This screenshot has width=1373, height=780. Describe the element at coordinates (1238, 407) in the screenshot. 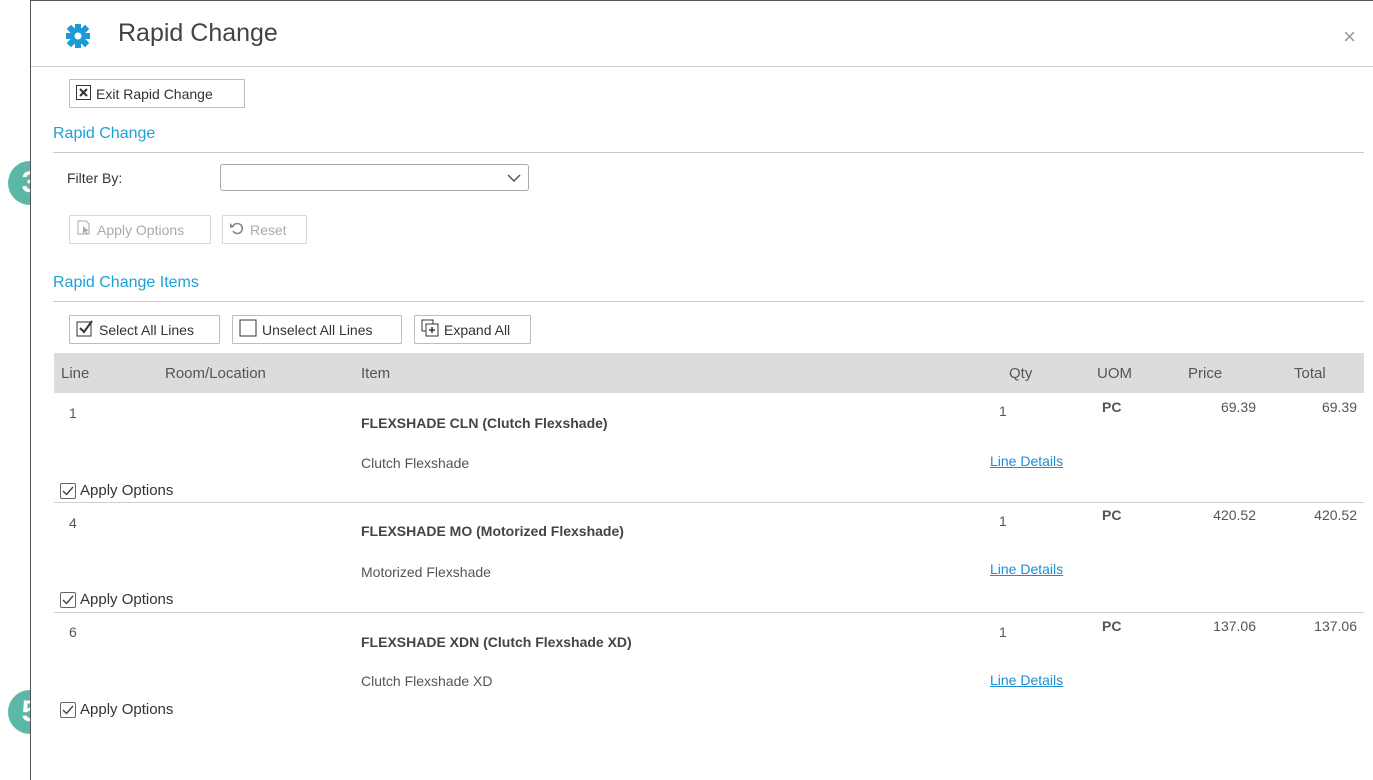

I see `price-value: 69.39` at that location.